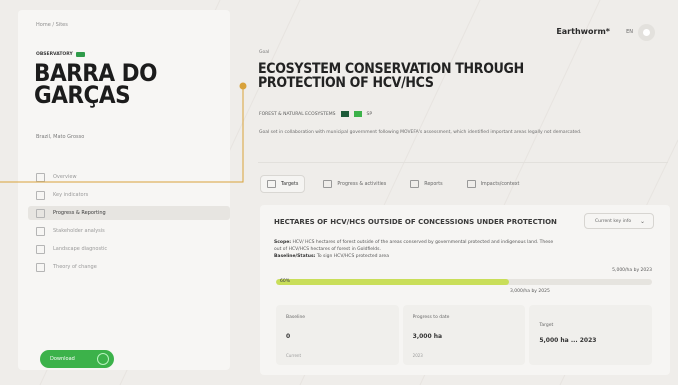  Describe the element at coordinates (75, 267) in the screenshot. I see `sidebar-item-label: Theory of change` at that location.